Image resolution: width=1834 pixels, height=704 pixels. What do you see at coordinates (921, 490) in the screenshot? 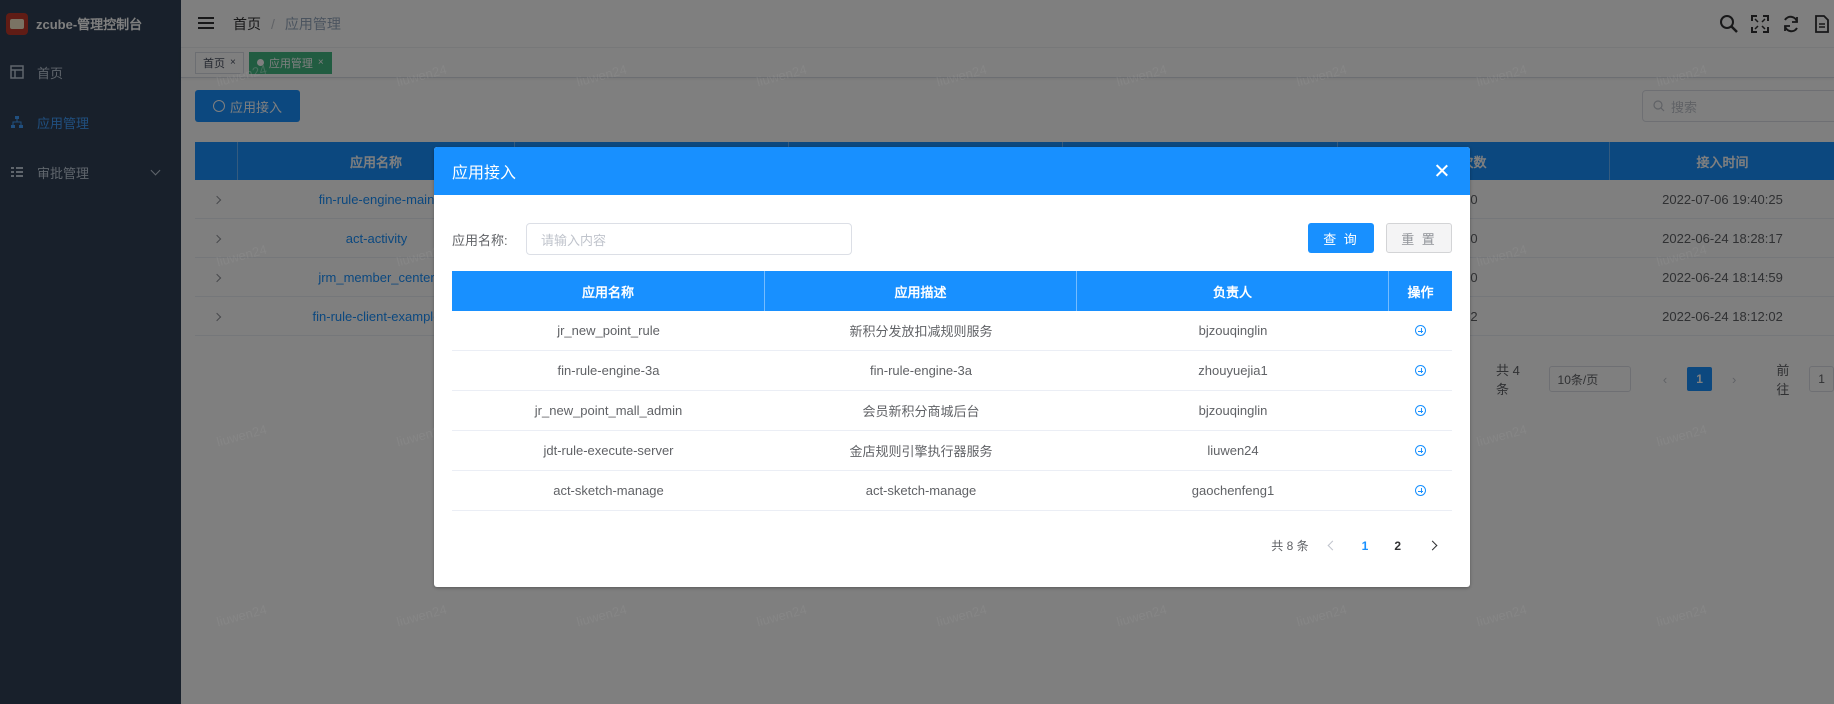
I see `app-desc-cell: act-sketch-manage` at bounding box center [921, 490].